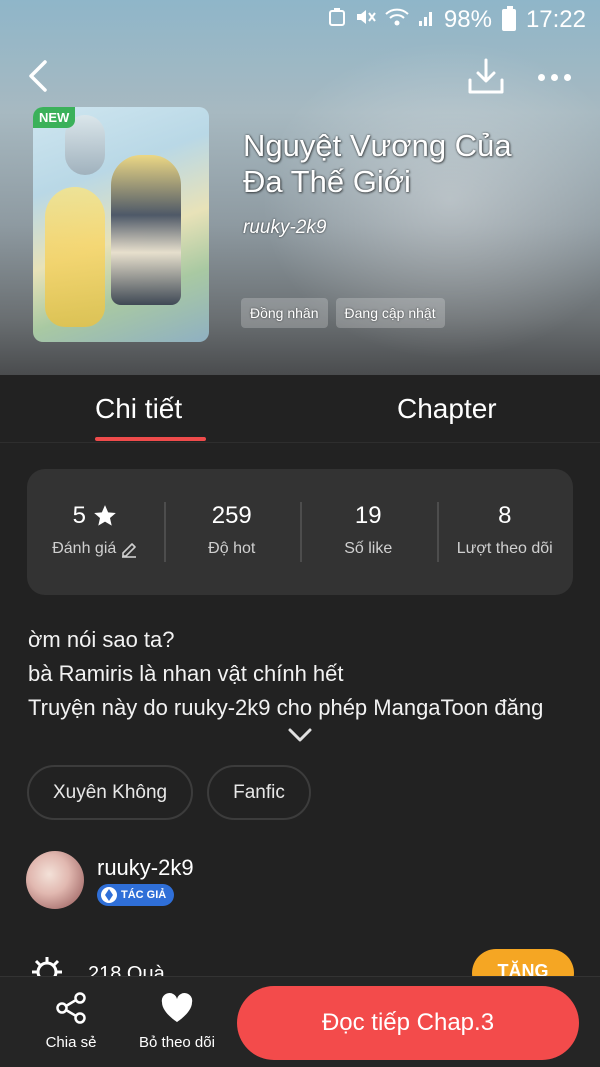 The height and width of the screenshot is (1067, 600). Describe the element at coordinates (129, 550) in the screenshot. I see `edit-icon` at that location.